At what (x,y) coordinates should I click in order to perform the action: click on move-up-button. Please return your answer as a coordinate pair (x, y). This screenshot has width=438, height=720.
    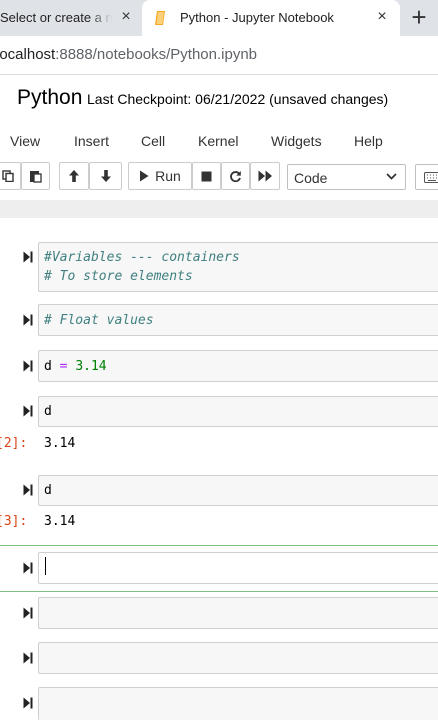
    Looking at the image, I should click on (74, 176).